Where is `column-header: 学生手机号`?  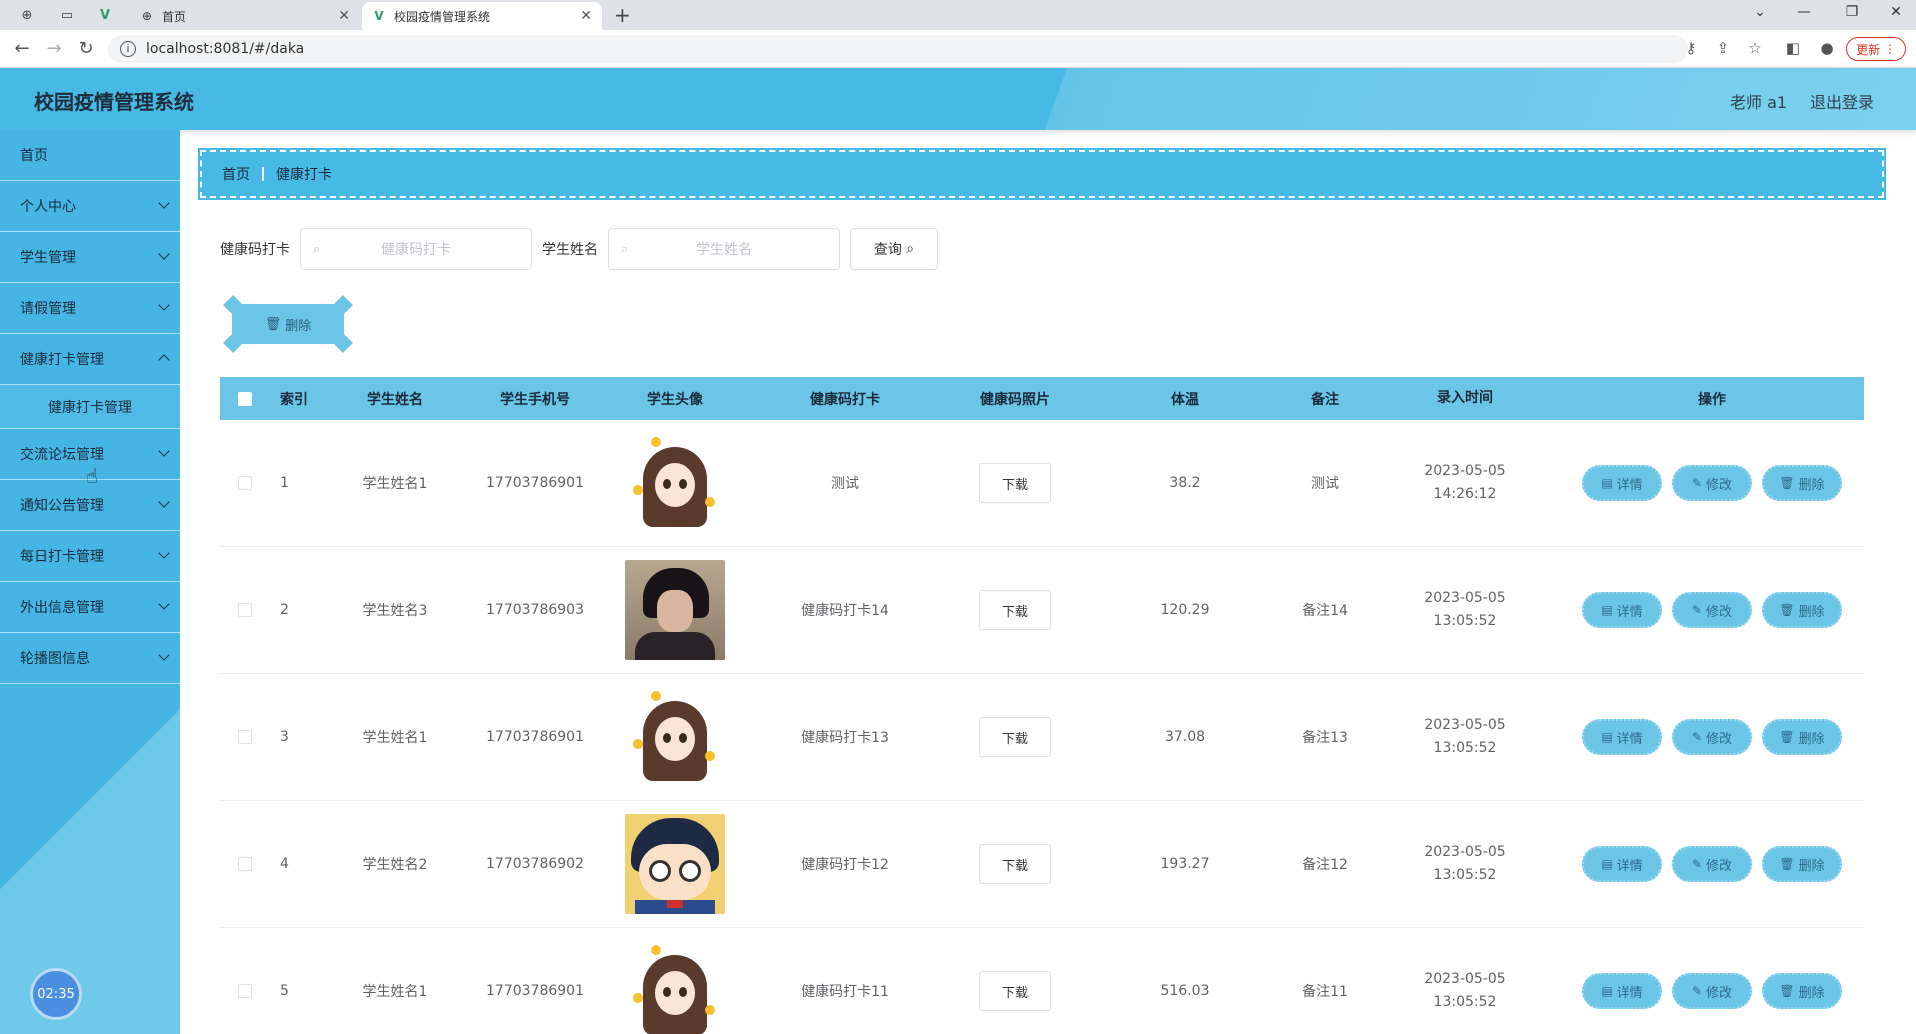 column-header: 学生手机号 is located at coordinates (535, 399).